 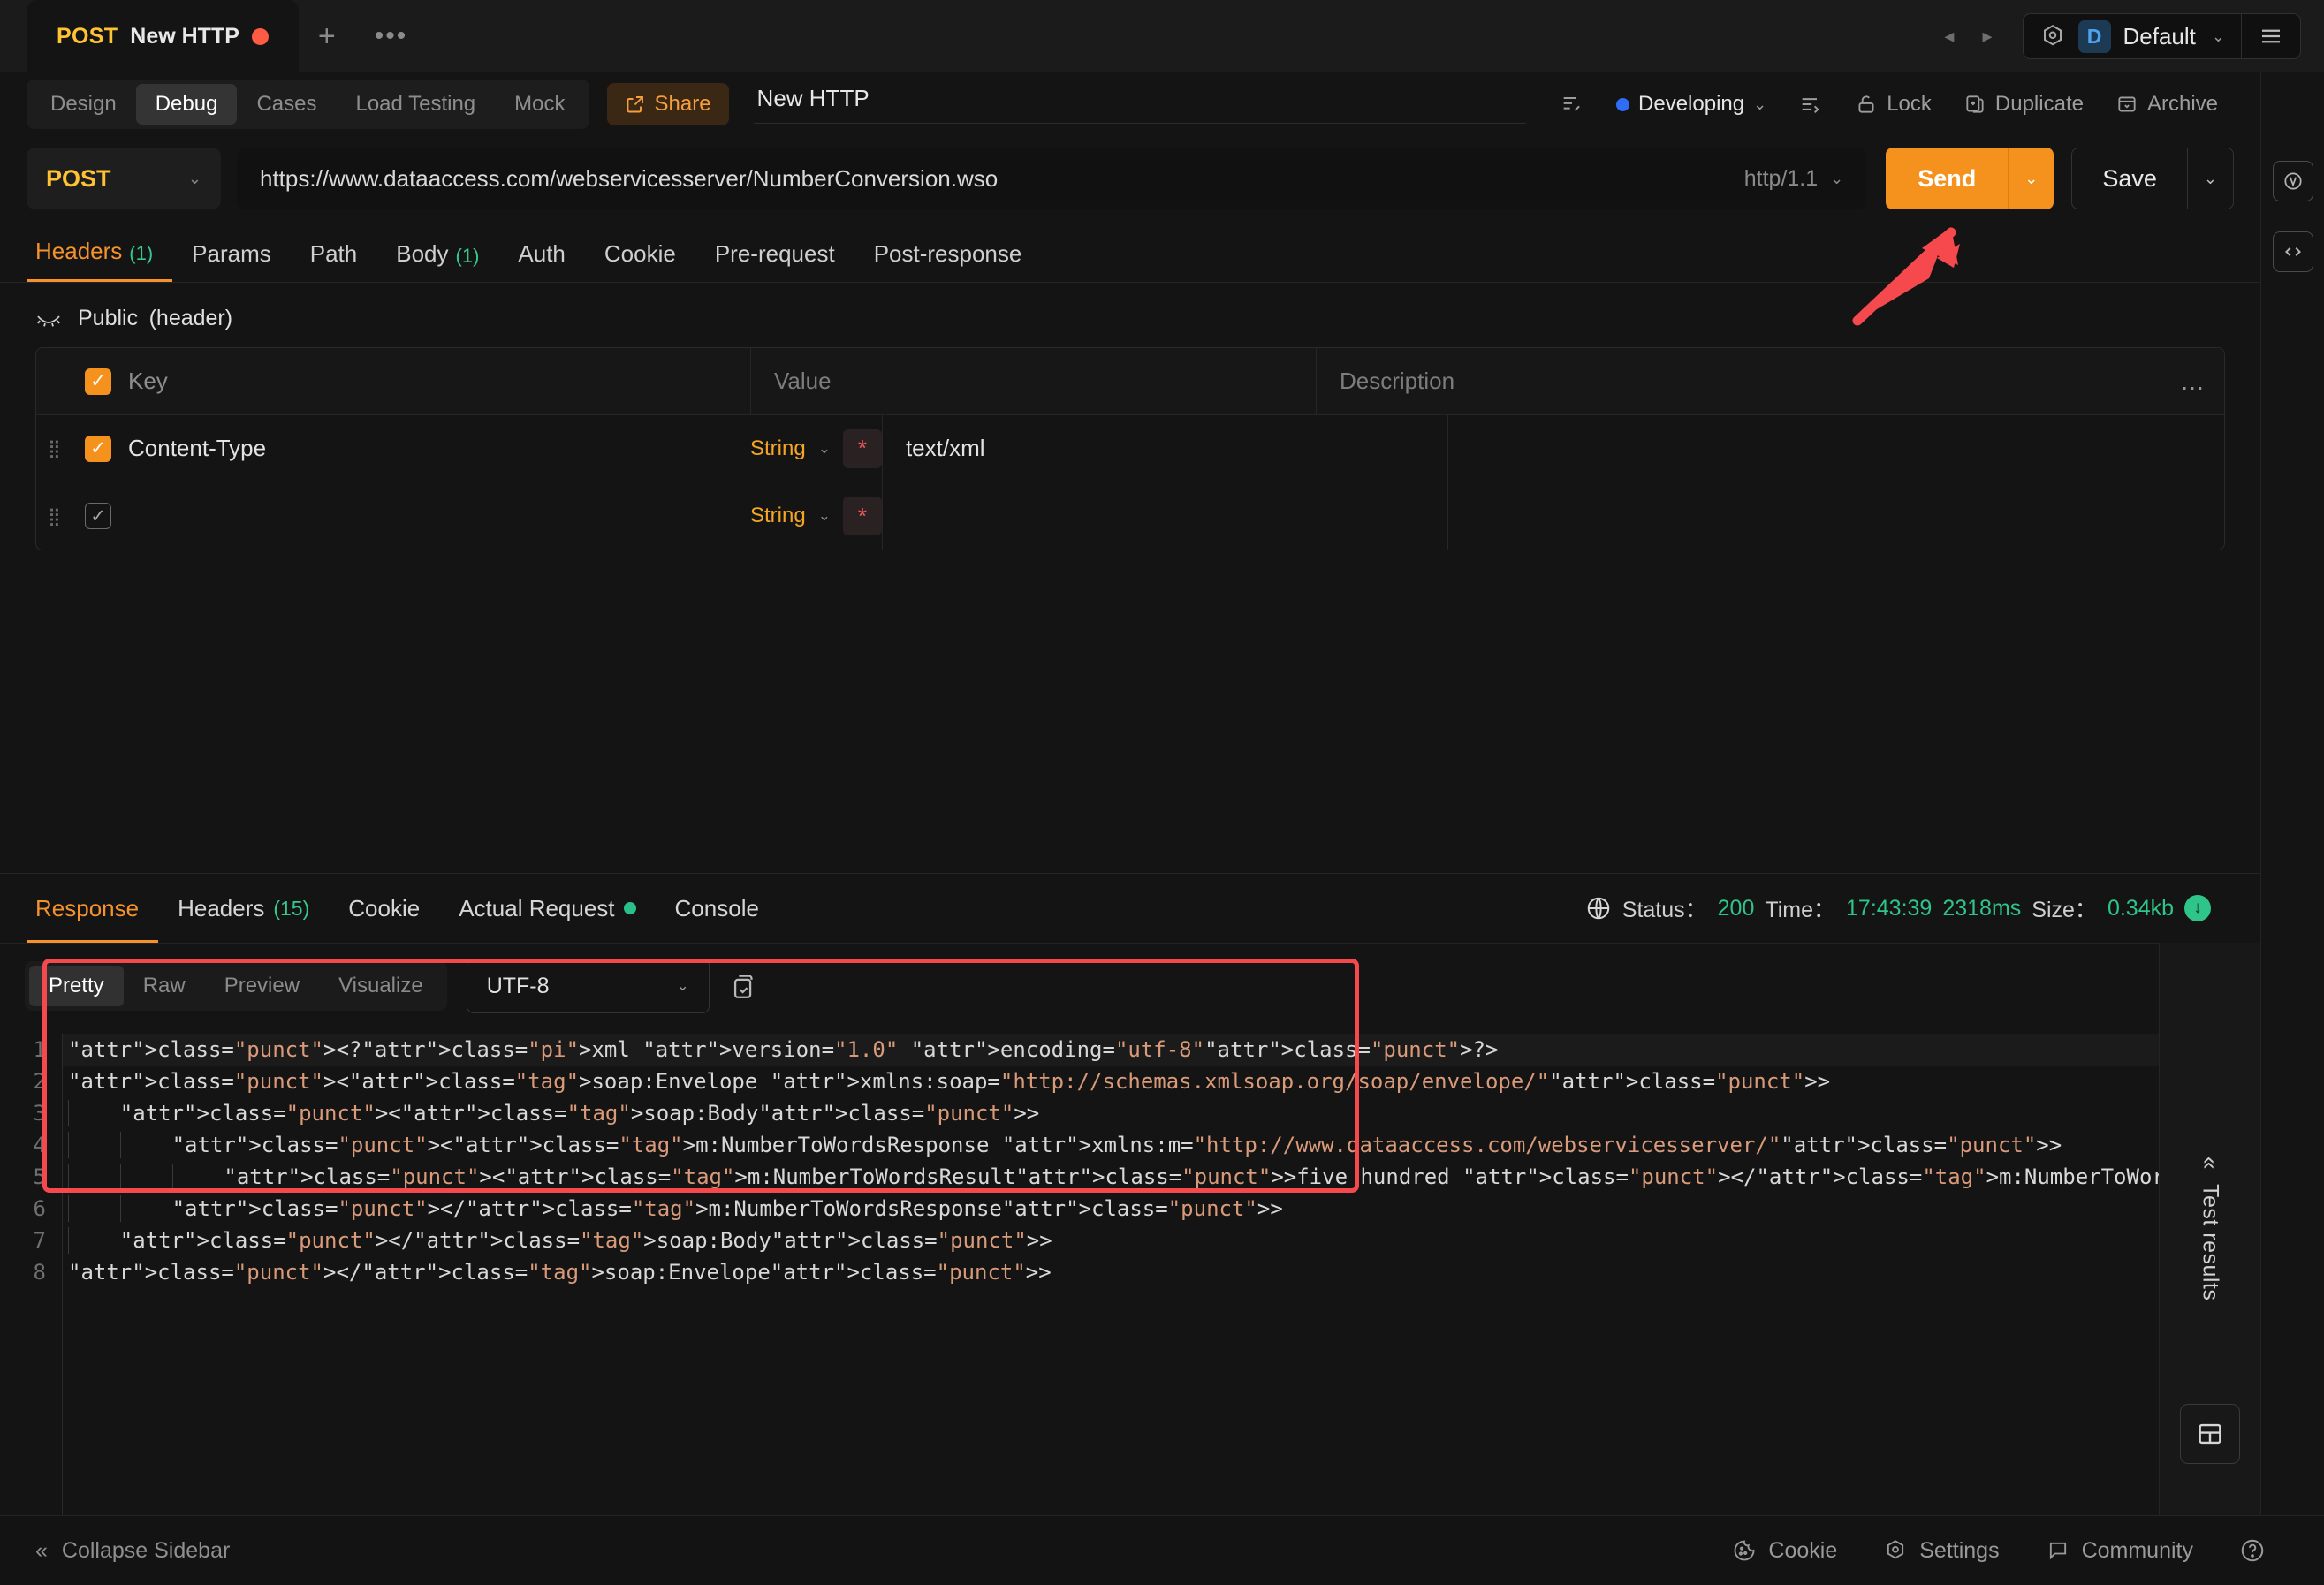 What do you see at coordinates (1941, 1551) in the screenshot?
I see `settings-button: Settings` at bounding box center [1941, 1551].